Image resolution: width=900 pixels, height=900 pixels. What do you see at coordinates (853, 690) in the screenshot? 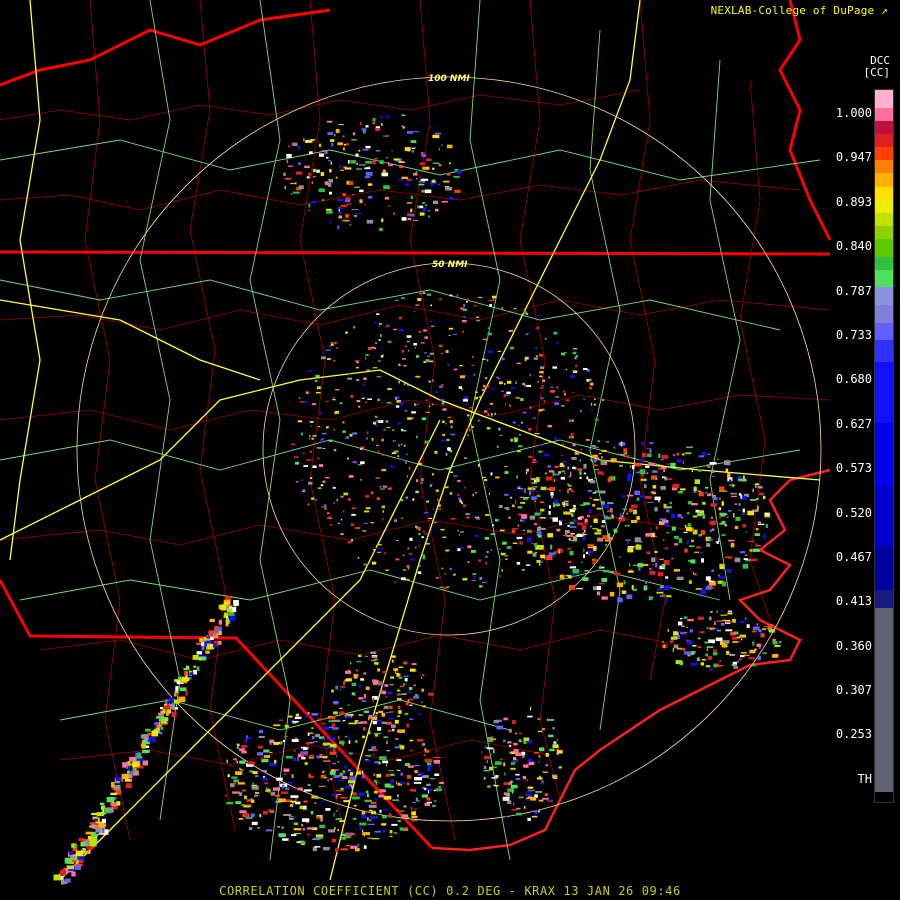
I see `legend-label: 0.307` at bounding box center [853, 690].